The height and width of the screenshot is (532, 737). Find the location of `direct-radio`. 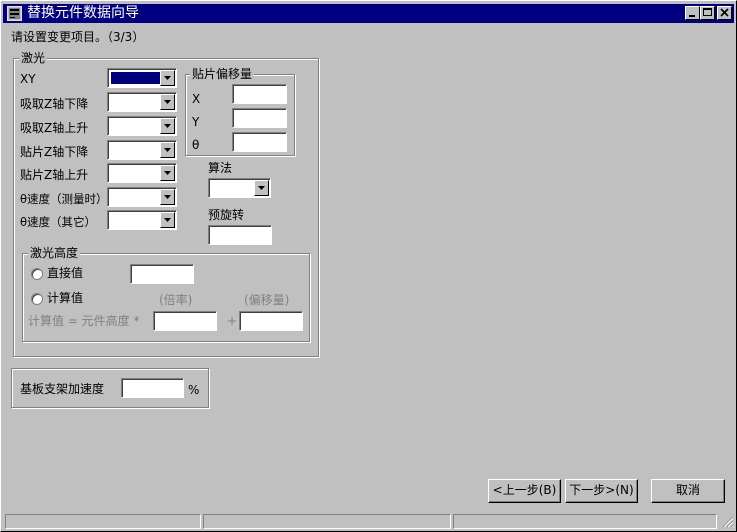

direct-radio is located at coordinates (37, 274).